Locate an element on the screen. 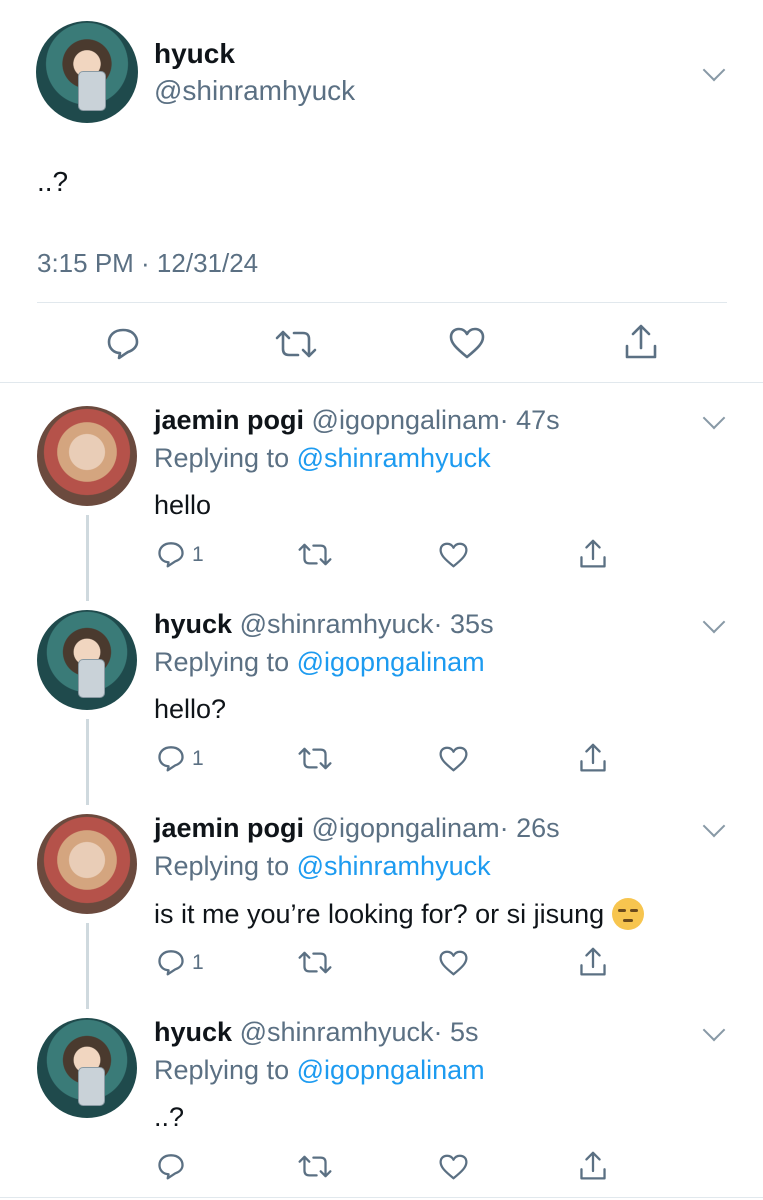 The image size is (763, 1200). reply-time: · 26s is located at coordinates (529, 828).